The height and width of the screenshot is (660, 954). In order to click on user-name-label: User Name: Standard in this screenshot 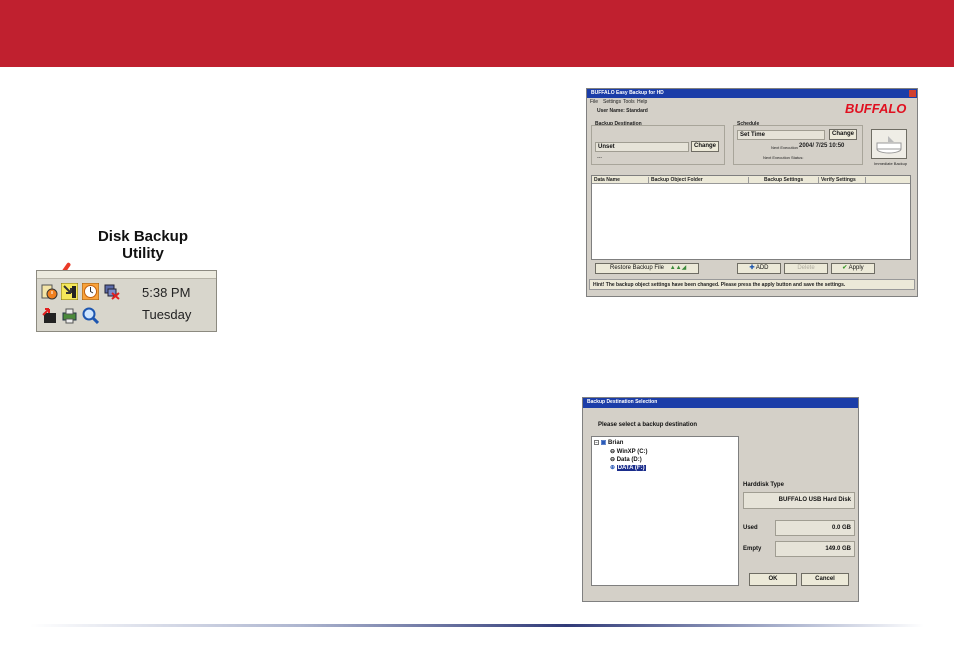, I will do `click(622, 111)`.